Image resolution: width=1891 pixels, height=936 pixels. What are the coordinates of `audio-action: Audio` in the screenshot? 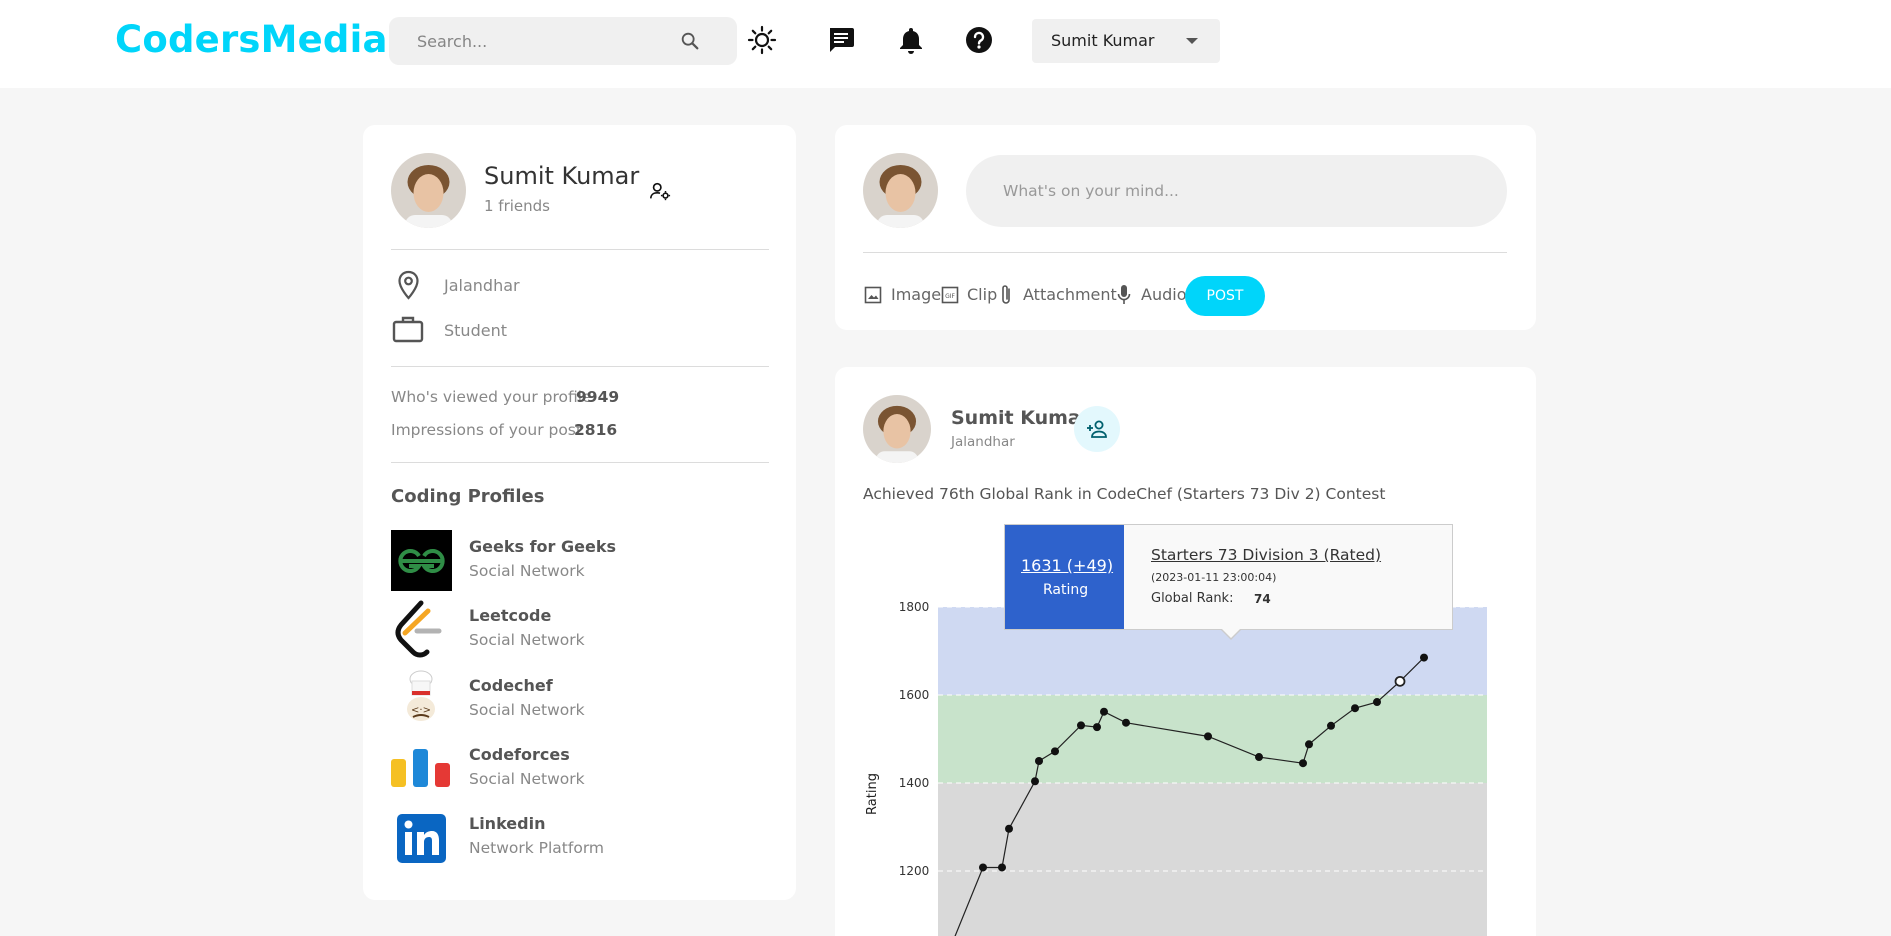 It's located at (1163, 294).